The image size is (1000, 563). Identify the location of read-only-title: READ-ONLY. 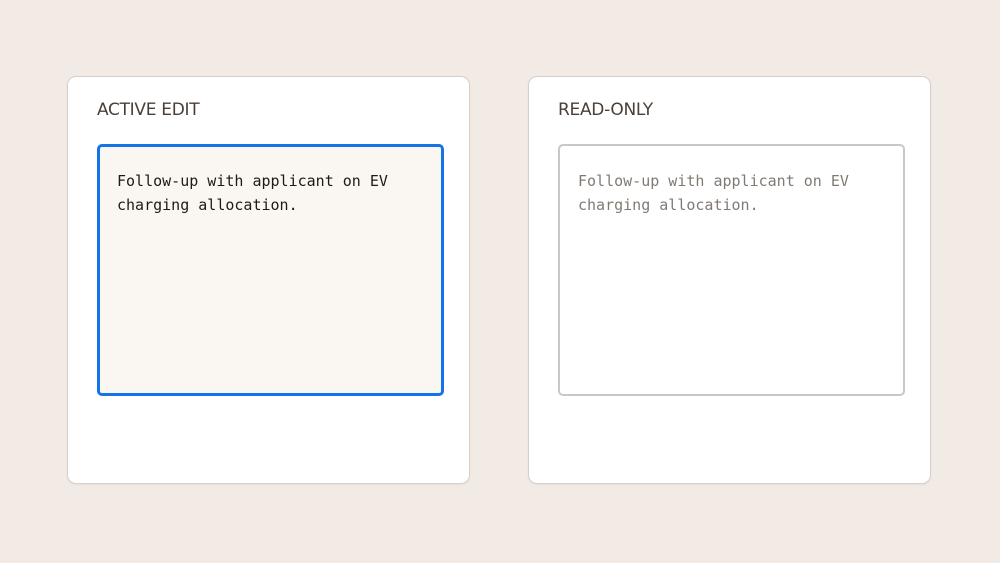
(605, 110).